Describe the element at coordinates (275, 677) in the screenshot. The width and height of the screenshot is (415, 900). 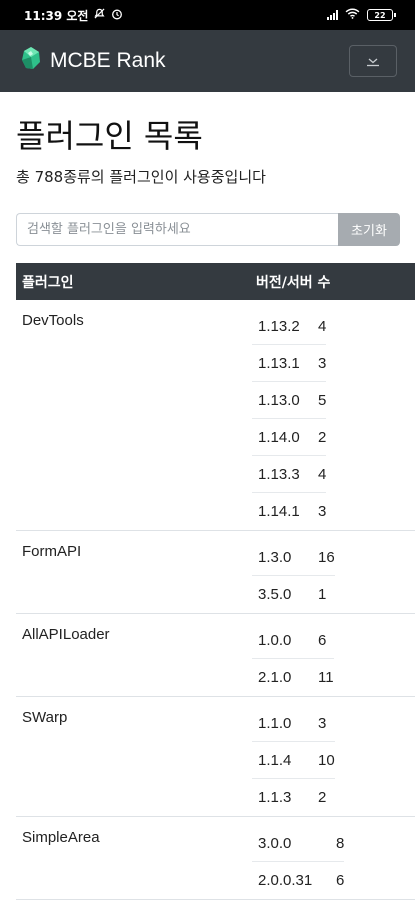
I see `version-number: 2.1.0` at that location.